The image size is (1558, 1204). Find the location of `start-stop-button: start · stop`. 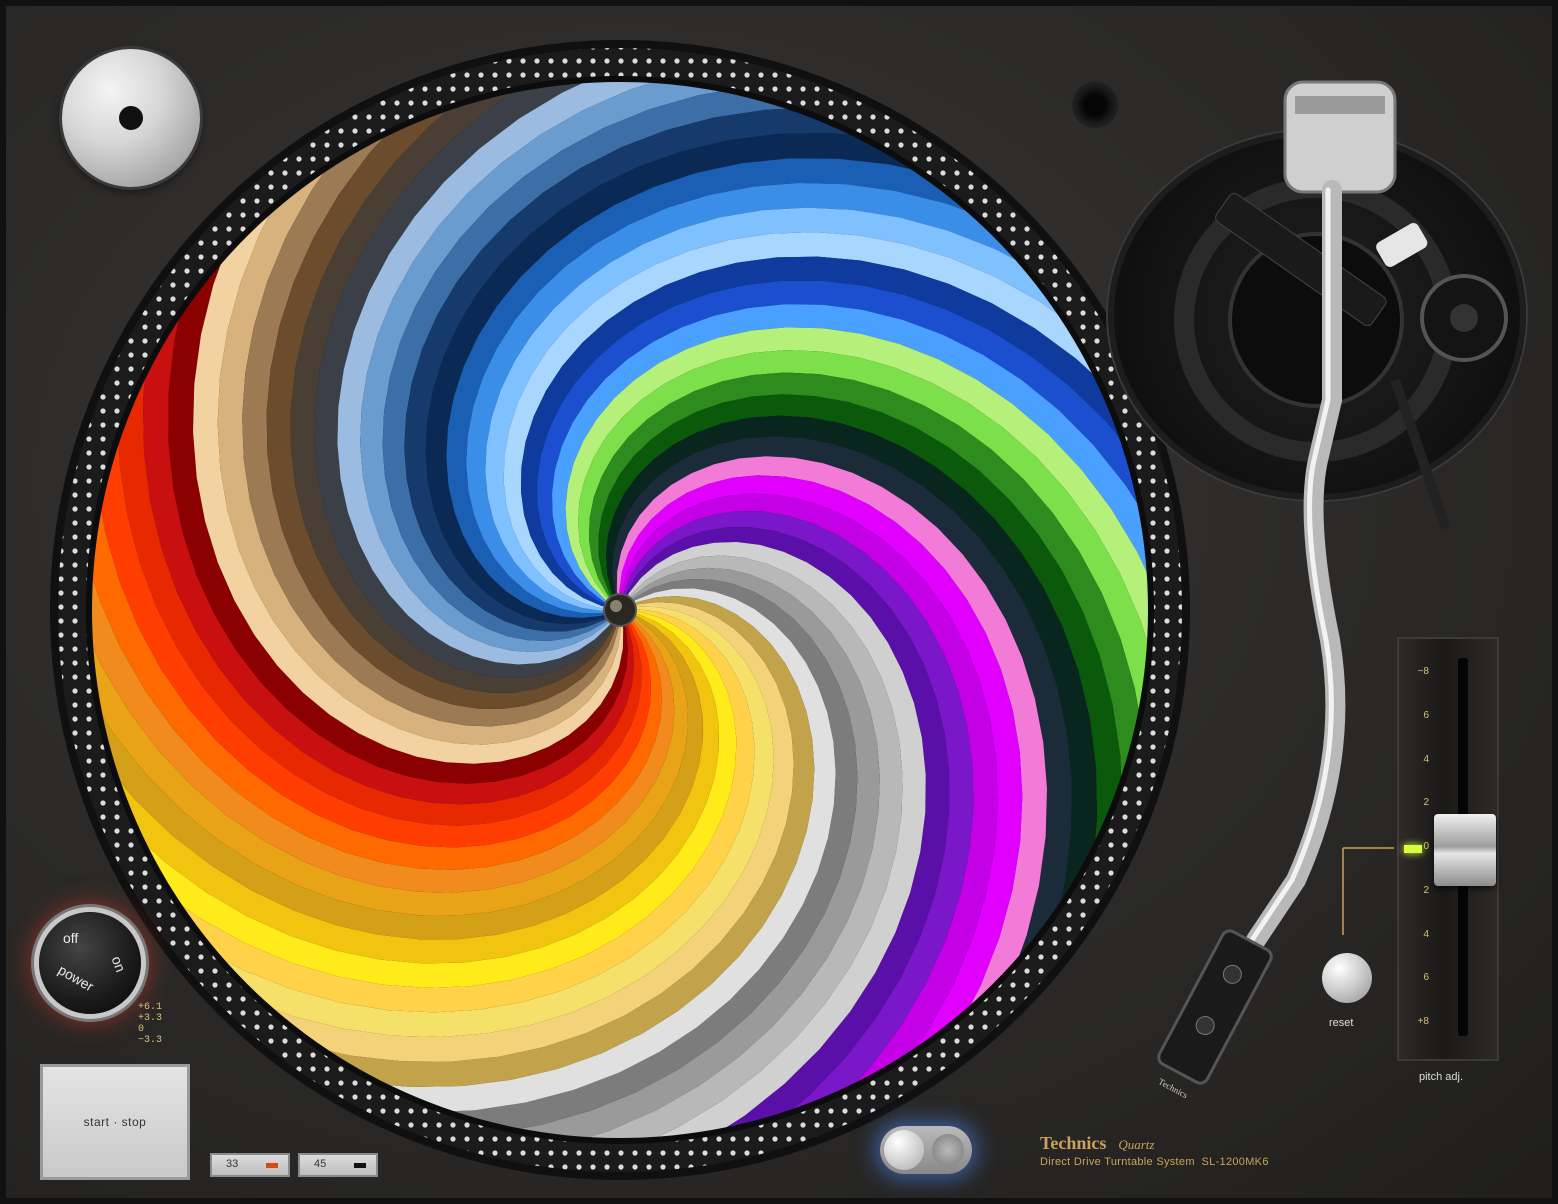

start-stop-button: start · stop is located at coordinates (115, 1122).